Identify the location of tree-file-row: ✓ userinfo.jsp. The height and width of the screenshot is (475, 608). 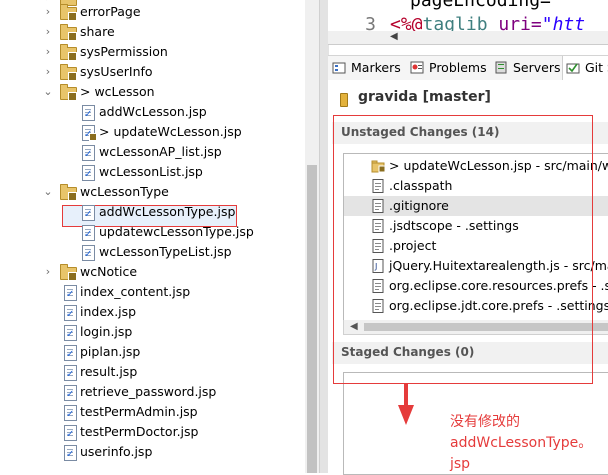
(152, 452).